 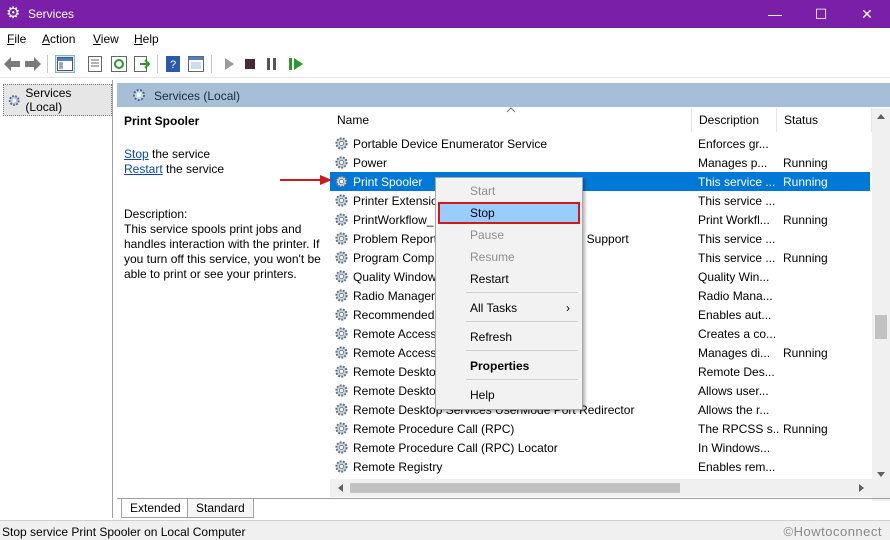 I want to click on menu-item-help: Help, so click(x=509, y=395).